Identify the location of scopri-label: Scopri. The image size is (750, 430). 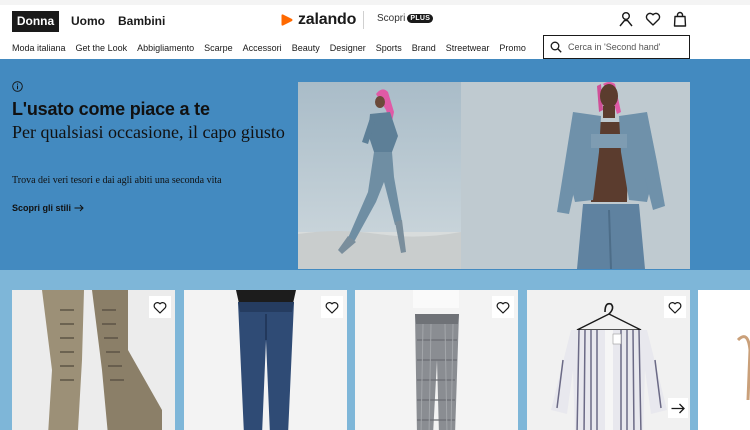
(391, 18).